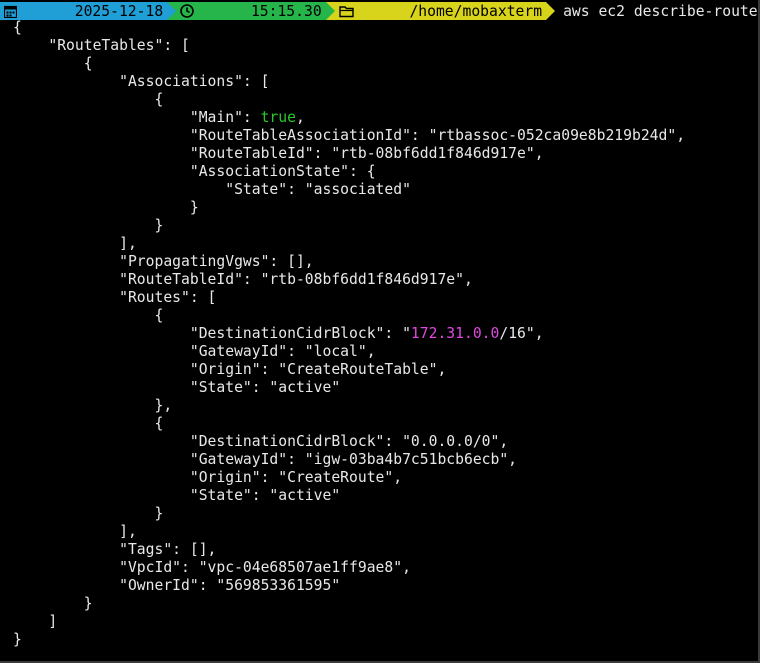 Image resolution: width=760 pixels, height=663 pixels. I want to click on prompt-time: 15:15.30, so click(286, 11).